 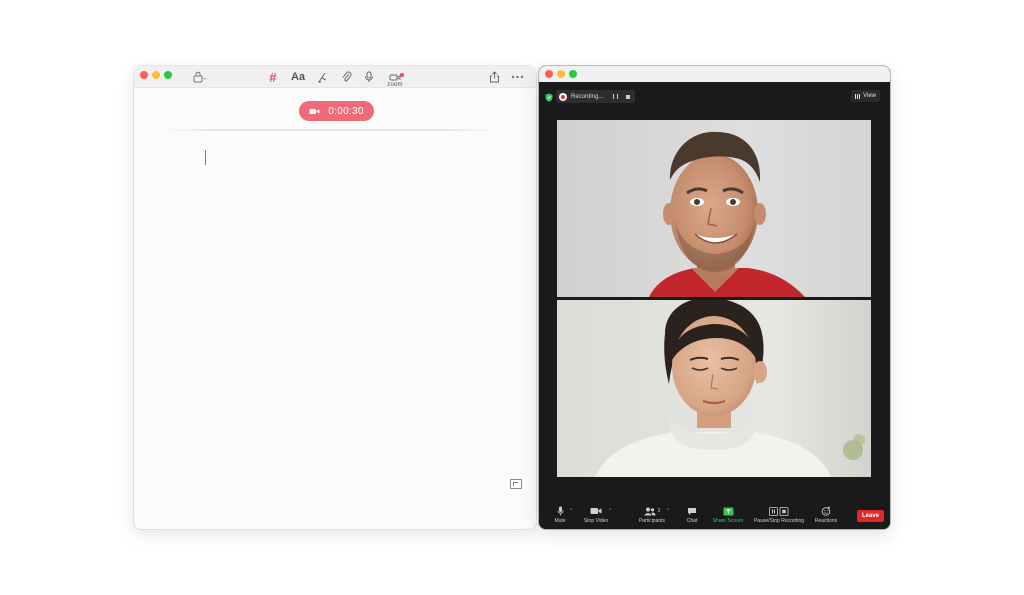 I want to click on view-button: View, so click(x=865, y=96).